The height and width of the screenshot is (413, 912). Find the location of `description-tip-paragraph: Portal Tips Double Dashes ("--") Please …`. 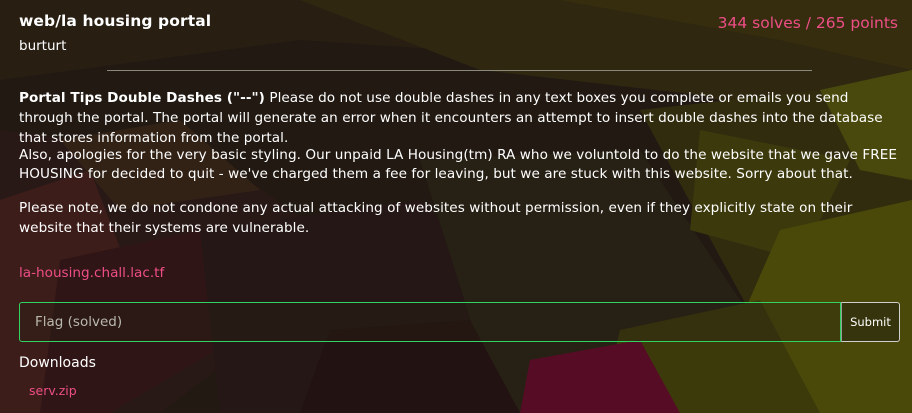

description-tip-paragraph: Portal Tips Double Dashes ("--") Please … is located at coordinates (459, 118).